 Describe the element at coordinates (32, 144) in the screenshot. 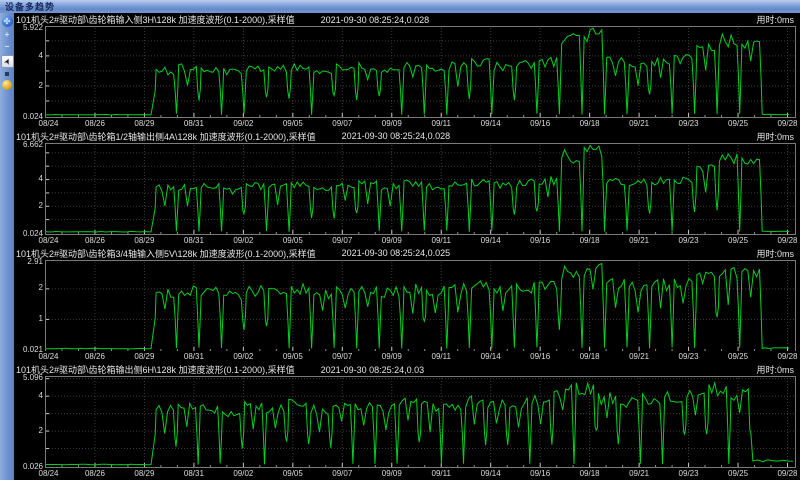

I see `y-axis-label: 6.662` at that location.